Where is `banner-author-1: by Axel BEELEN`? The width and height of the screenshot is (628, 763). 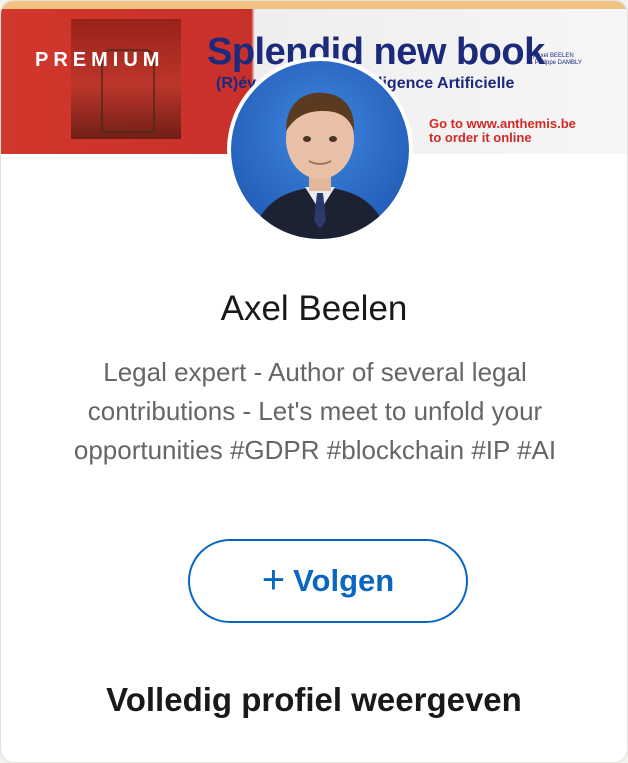 banner-author-1: by Axel BEELEN is located at coordinates (551, 56).